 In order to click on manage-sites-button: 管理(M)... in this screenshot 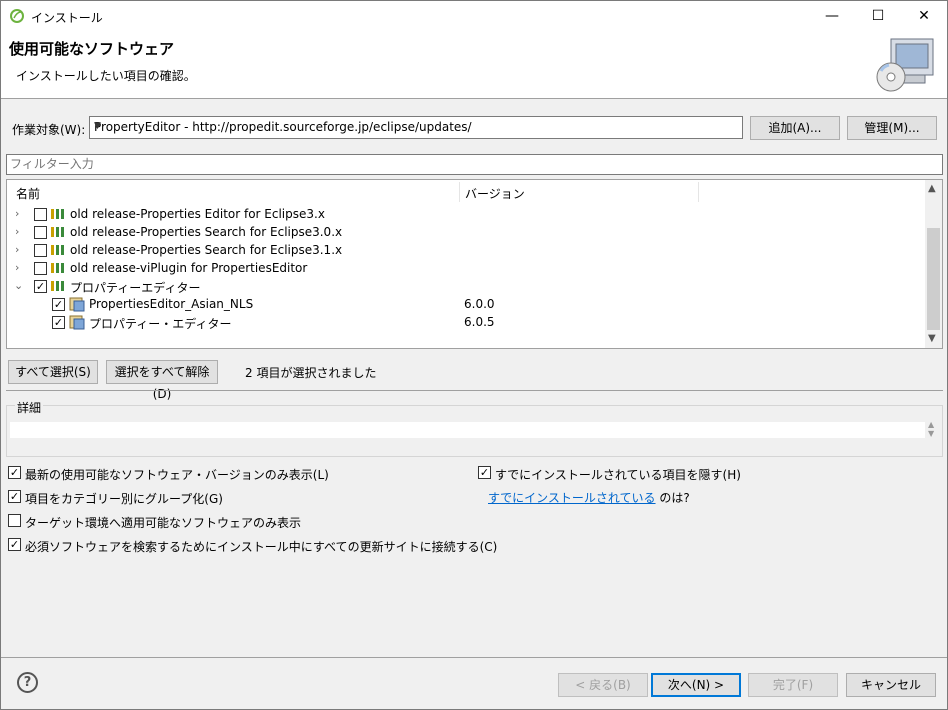, I will do `click(892, 128)`.